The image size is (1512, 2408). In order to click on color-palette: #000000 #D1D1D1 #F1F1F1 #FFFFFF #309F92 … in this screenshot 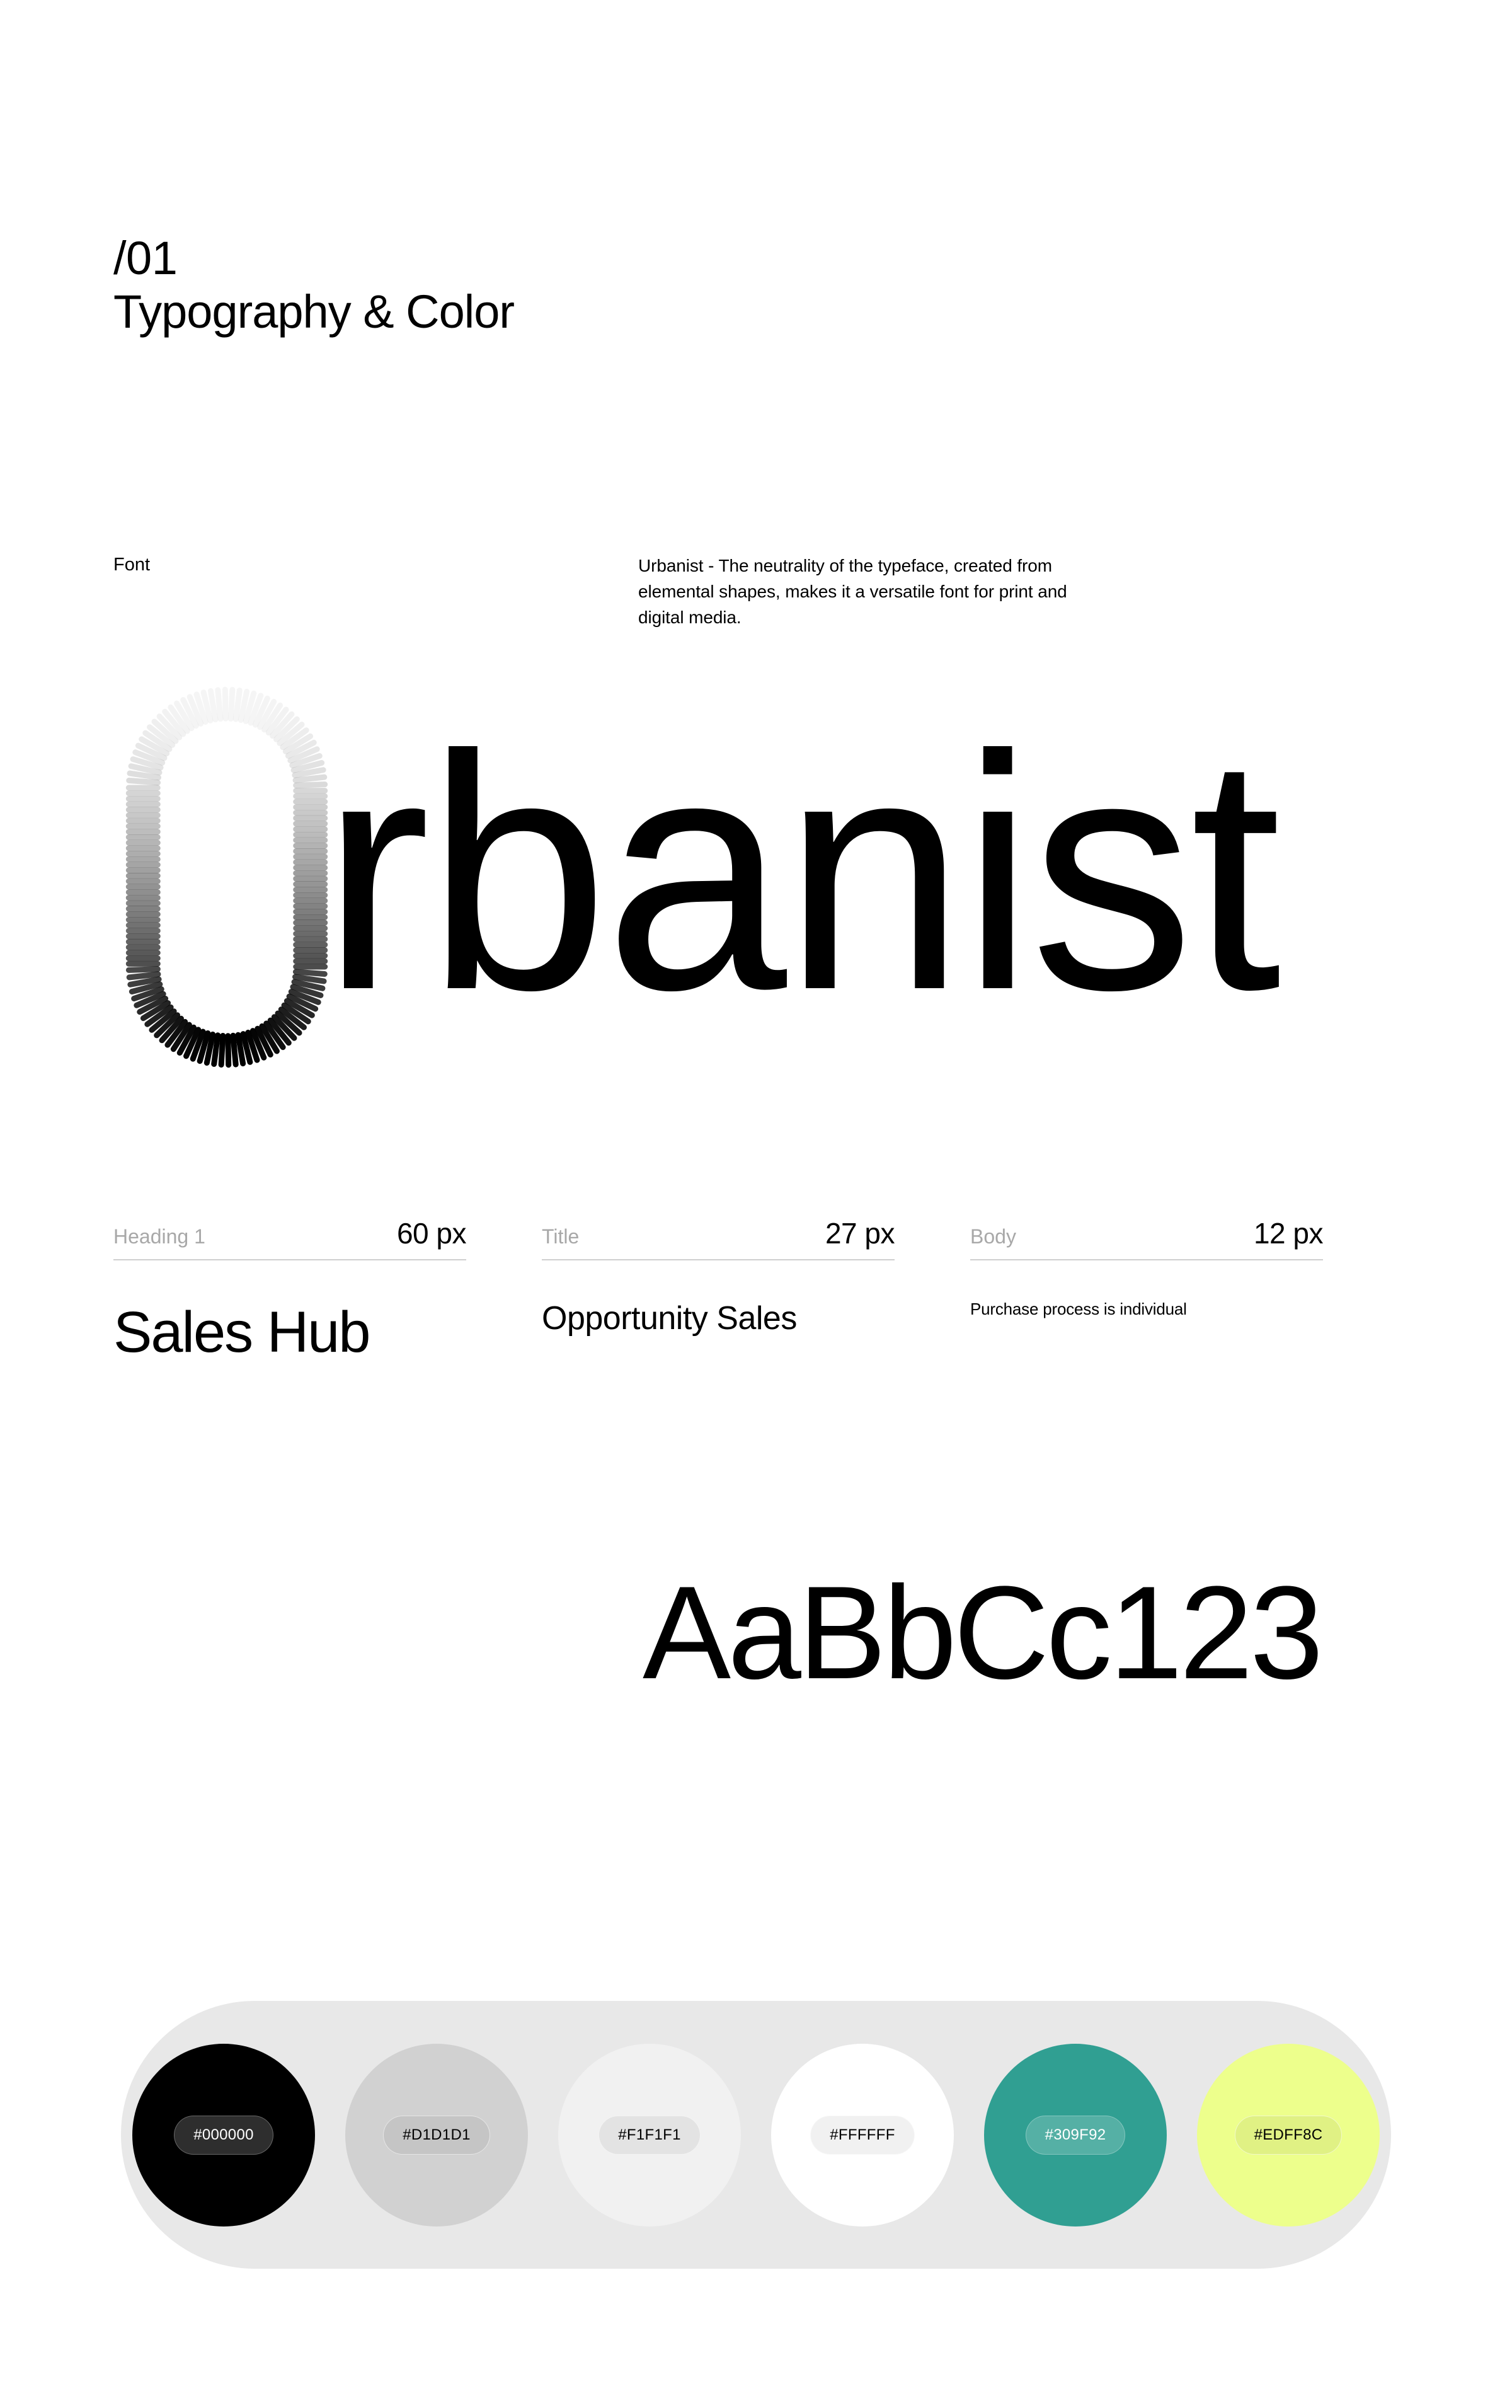, I will do `click(756, 2135)`.